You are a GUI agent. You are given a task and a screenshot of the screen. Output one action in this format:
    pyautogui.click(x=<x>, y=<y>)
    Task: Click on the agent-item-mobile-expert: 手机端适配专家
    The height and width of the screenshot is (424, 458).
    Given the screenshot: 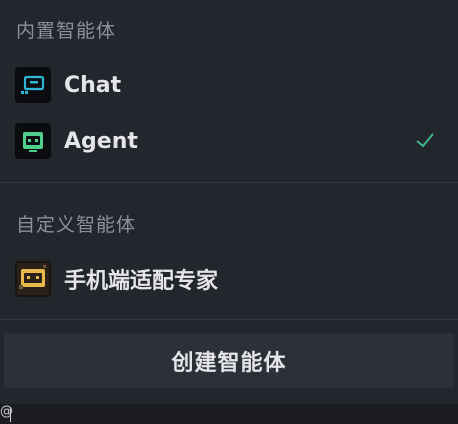 What is the action you would take?
    pyautogui.click(x=229, y=279)
    